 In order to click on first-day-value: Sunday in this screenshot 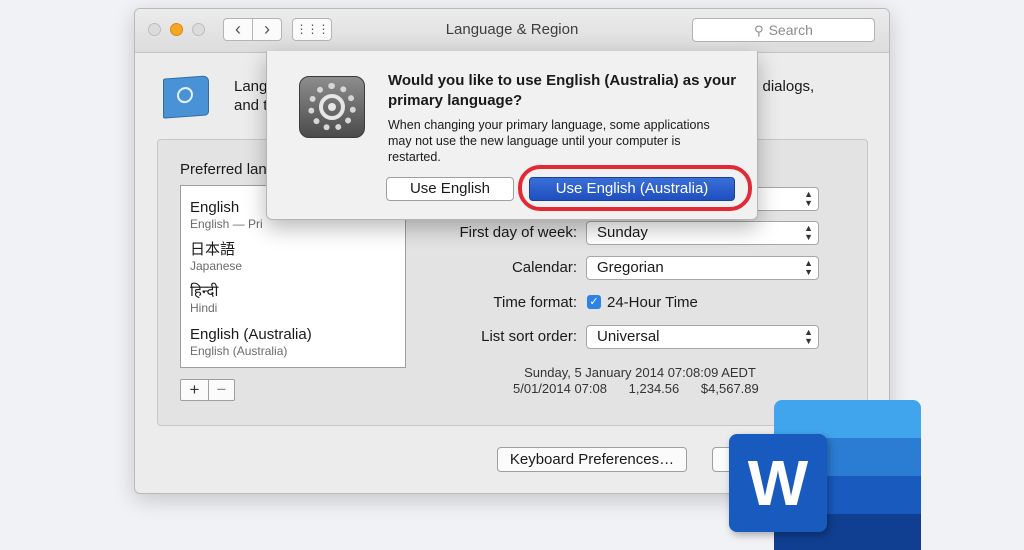, I will do `click(622, 232)`.